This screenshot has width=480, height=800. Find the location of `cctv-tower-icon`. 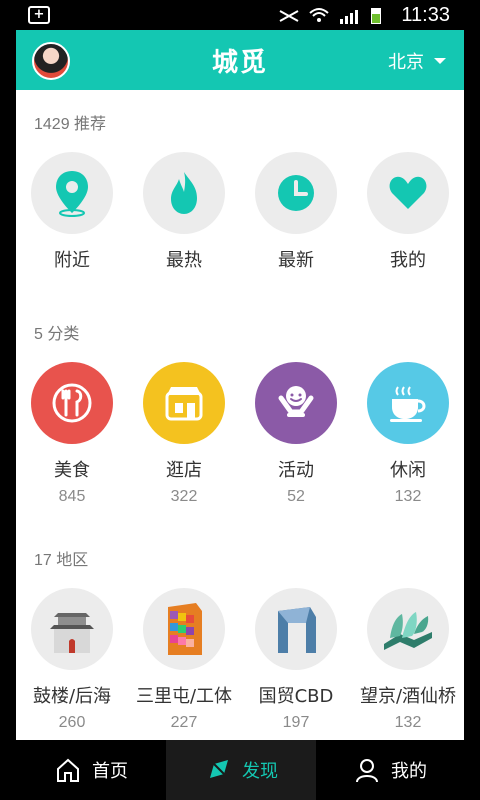

cctv-tower-icon is located at coordinates (297, 630).